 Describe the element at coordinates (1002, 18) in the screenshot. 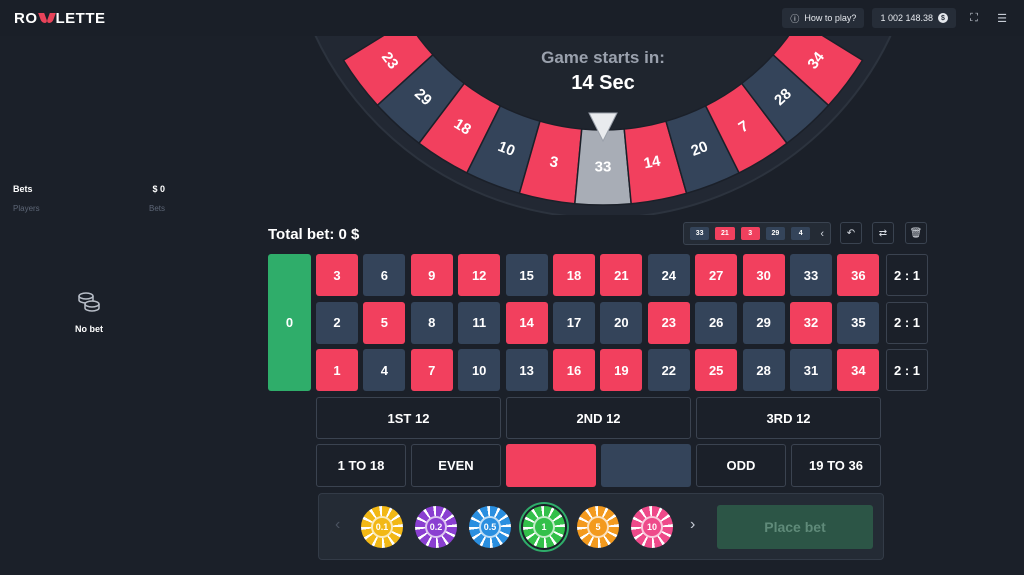

I see `hamburger-icon: ☰` at that location.